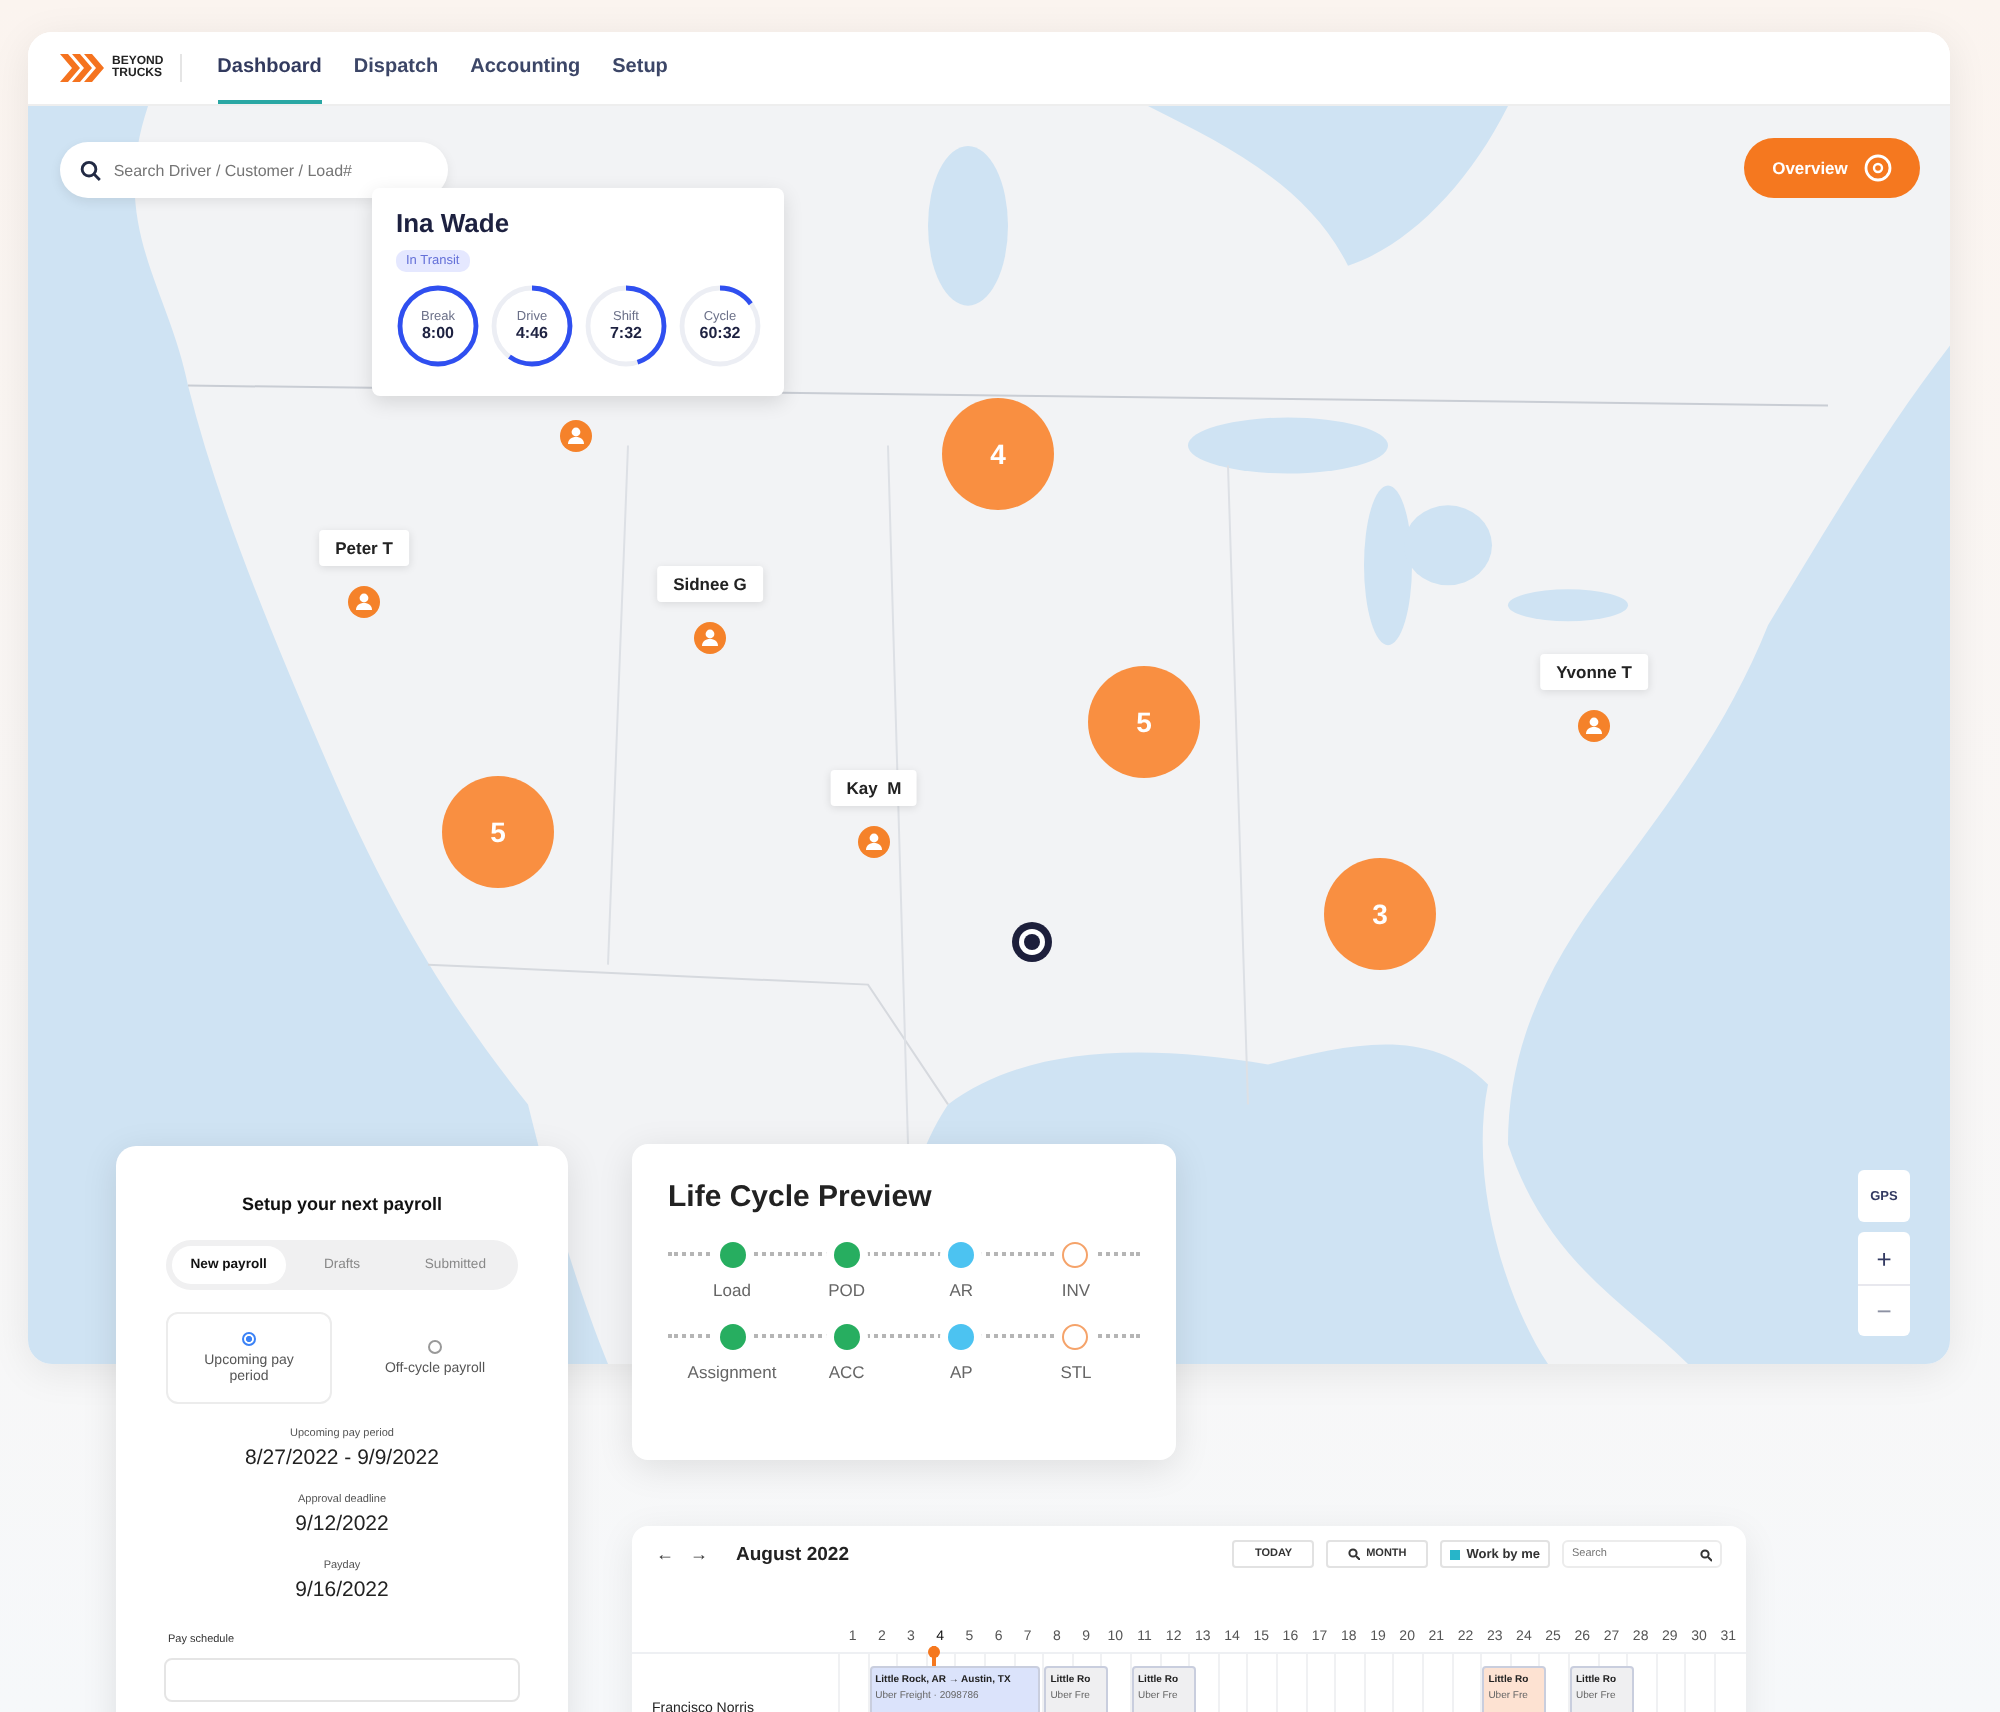  Describe the element at coordinates (801, 1197) in the screenshot. I see `panel-title: Life Cycle Preview` at that location.